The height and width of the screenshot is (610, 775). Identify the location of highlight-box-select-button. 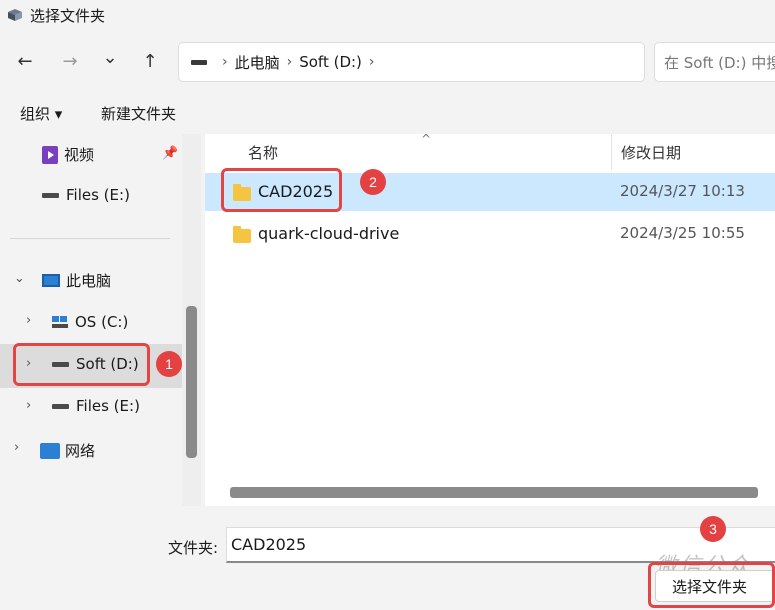
(711, 585).